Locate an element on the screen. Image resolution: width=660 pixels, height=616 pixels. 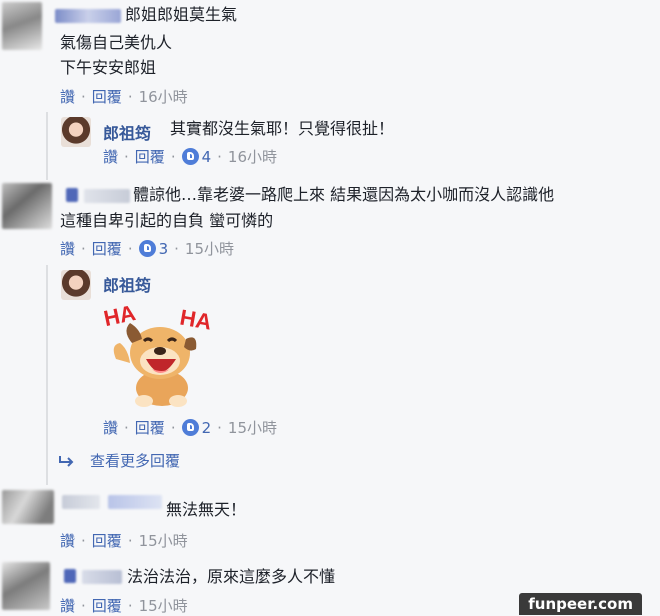
comment-actions: 讚 · 回覆 · 16小時 is located at coordinates (124, 96).